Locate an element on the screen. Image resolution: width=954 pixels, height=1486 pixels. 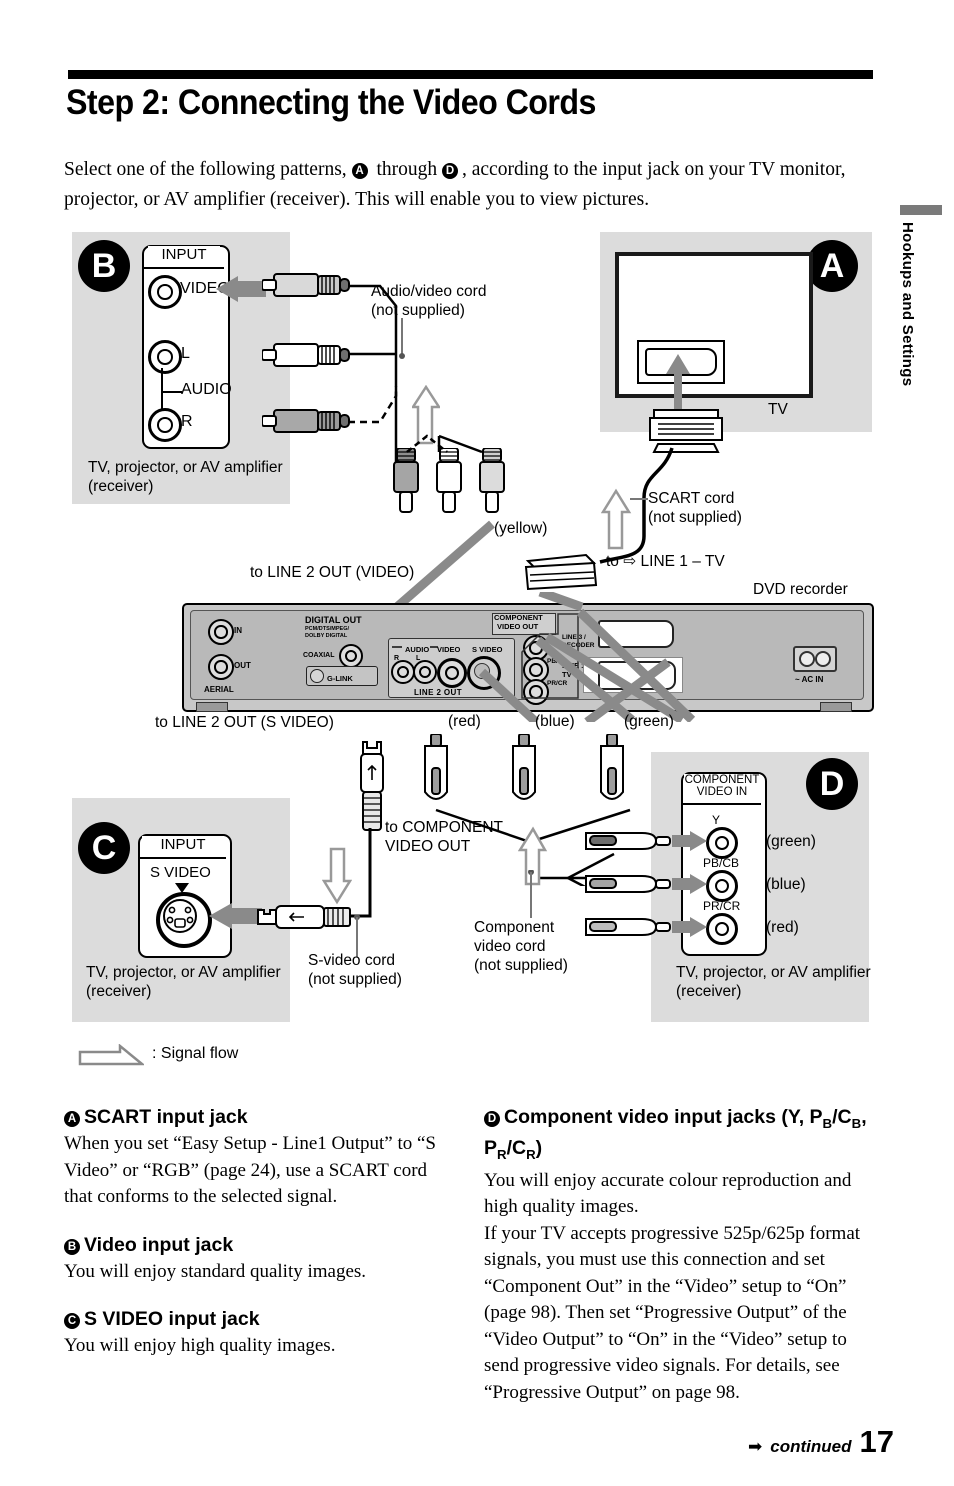
component-cord-line3: (not supplied) is located at coordinates (521, 965).